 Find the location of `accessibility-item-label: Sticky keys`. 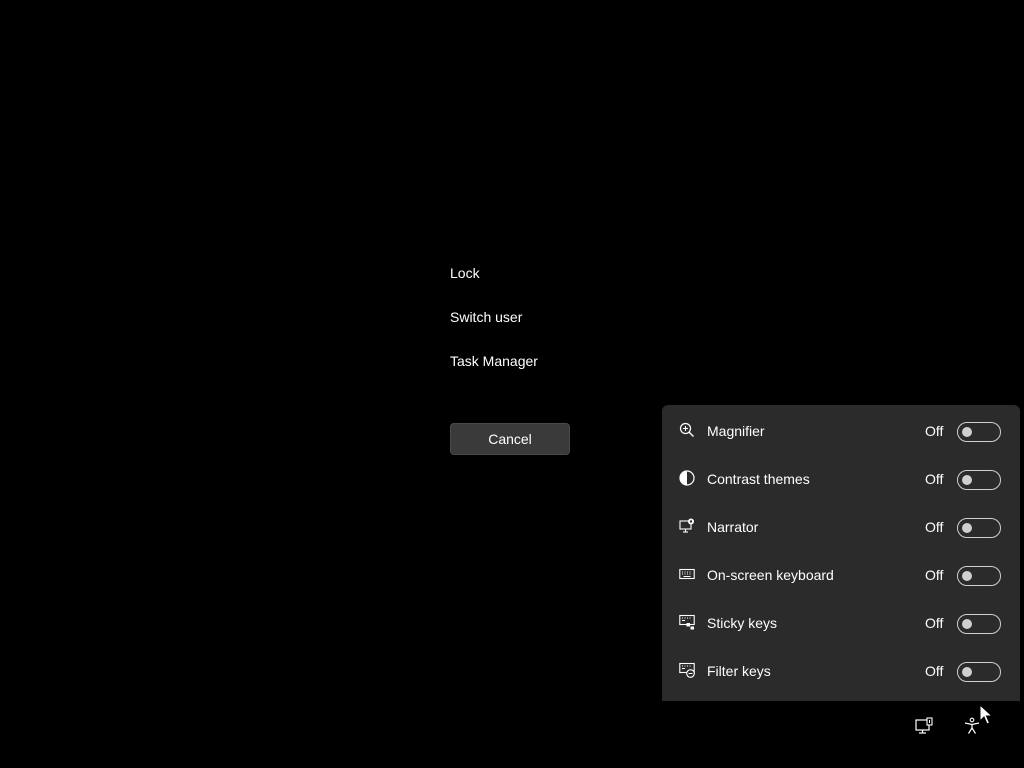

accessibility-item-label: Sticky keys is located at coordinates (742, 623).